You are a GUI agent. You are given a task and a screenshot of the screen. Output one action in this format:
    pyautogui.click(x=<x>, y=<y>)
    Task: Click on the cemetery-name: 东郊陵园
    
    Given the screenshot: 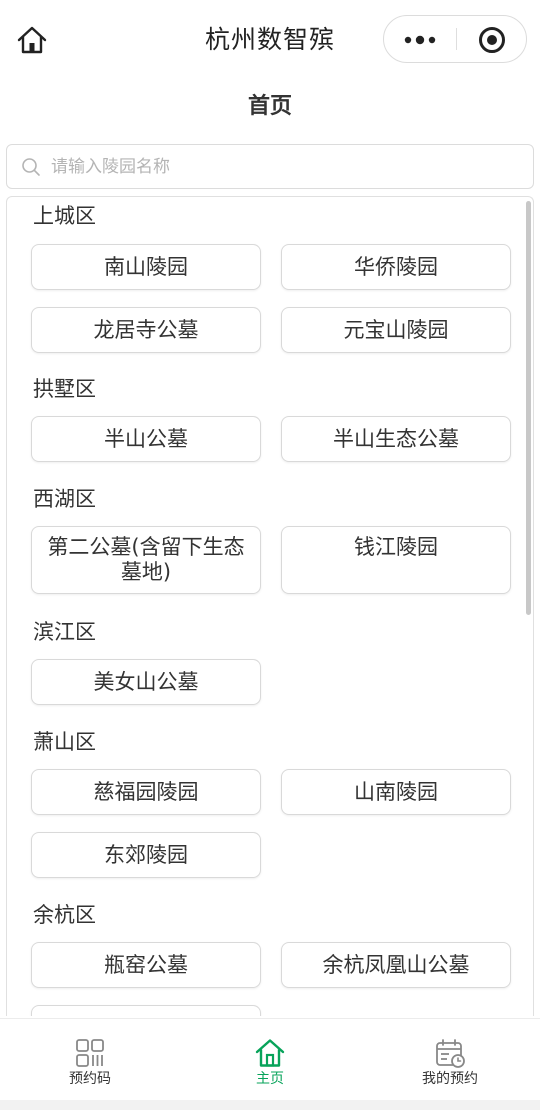 What is the action you would take?
    pyautogui.click(x=146, y=855)
    